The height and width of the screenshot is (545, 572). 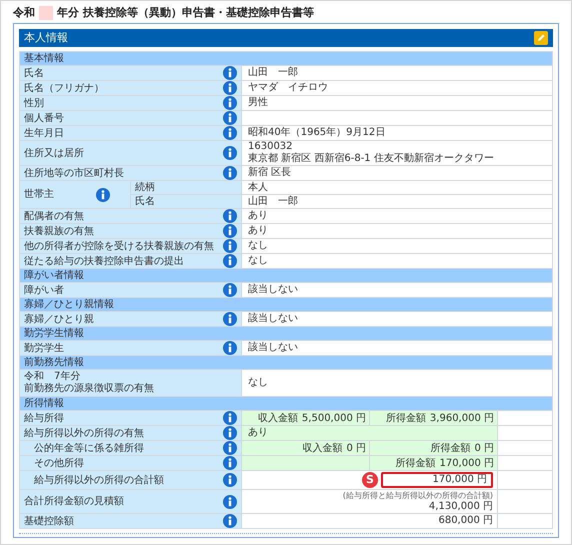 What do you see at coordinates (370, 521) in the screenshot?
I see `field-value: 680,000 円` at bounding box center [370, 521].